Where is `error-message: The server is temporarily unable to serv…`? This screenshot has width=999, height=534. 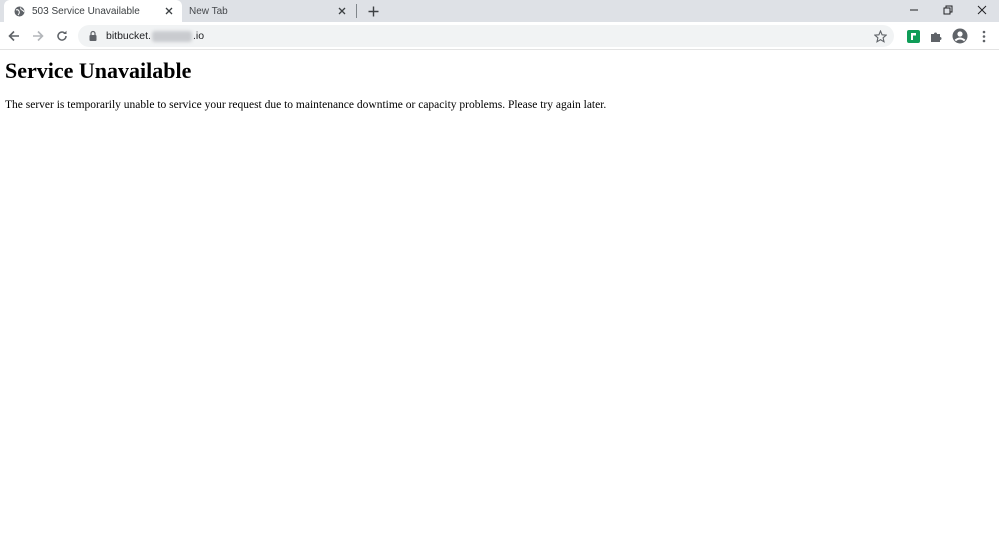 error-message: The server is temporarily unable to serv… is located at coordinates (306, 105).